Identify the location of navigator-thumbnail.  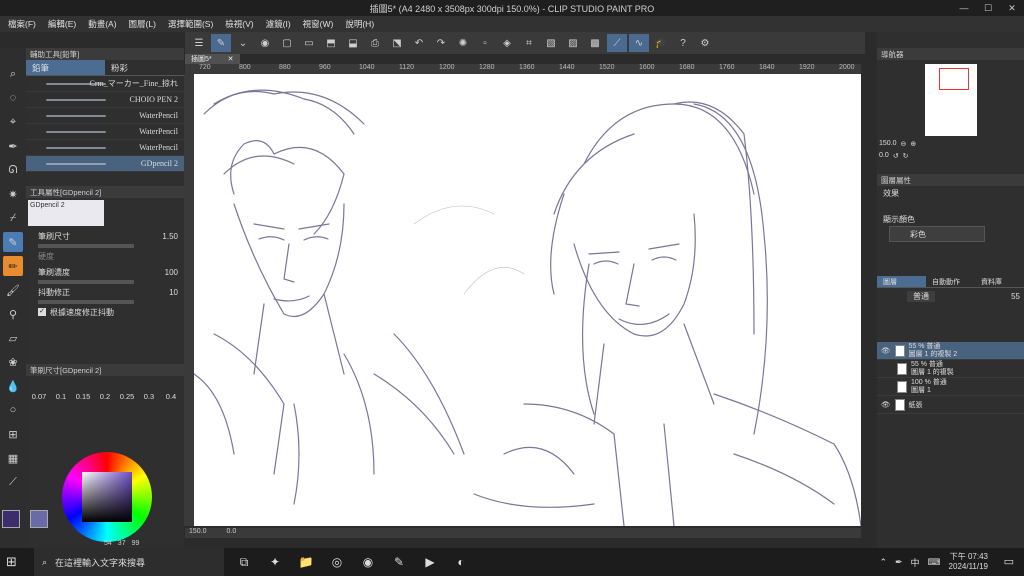
(951, 100).